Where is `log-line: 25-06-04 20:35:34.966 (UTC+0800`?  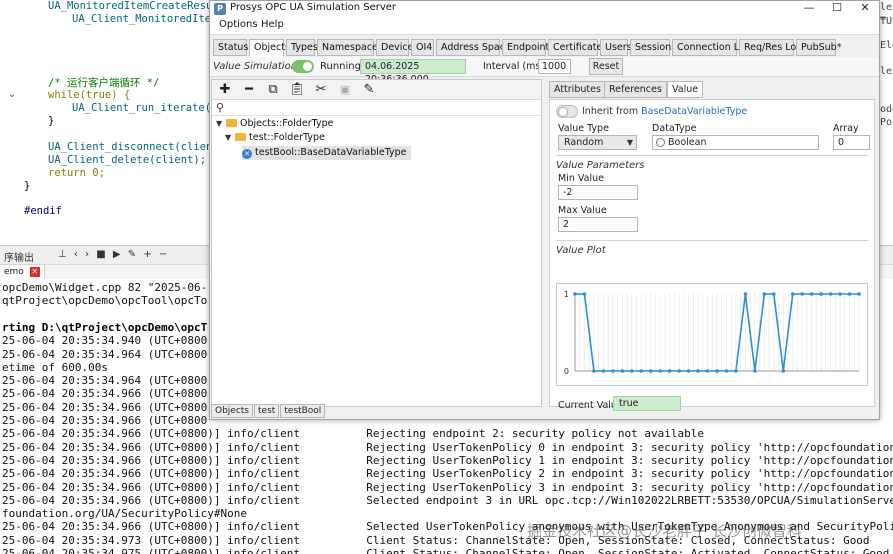 log-line: 25-06-04 20:35:34.966 (UTC+0800 is located at coordinates (105, 407).